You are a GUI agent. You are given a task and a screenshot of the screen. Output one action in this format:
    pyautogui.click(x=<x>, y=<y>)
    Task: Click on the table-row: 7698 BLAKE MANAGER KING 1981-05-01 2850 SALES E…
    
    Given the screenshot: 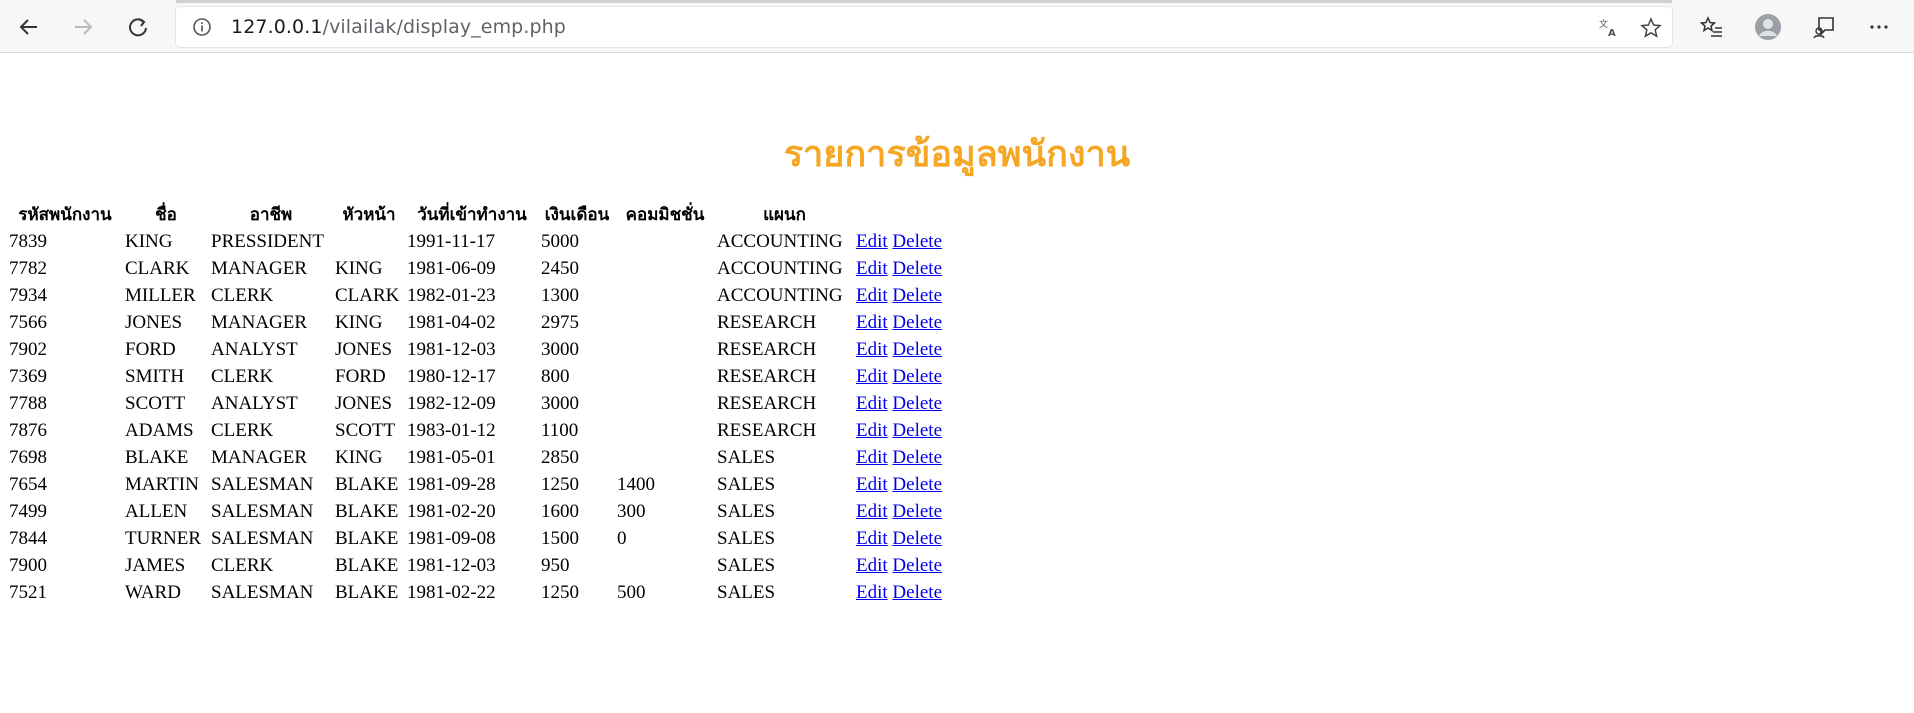 What is the action you would take?
    pyautogui.click(x=475, y=457)
    